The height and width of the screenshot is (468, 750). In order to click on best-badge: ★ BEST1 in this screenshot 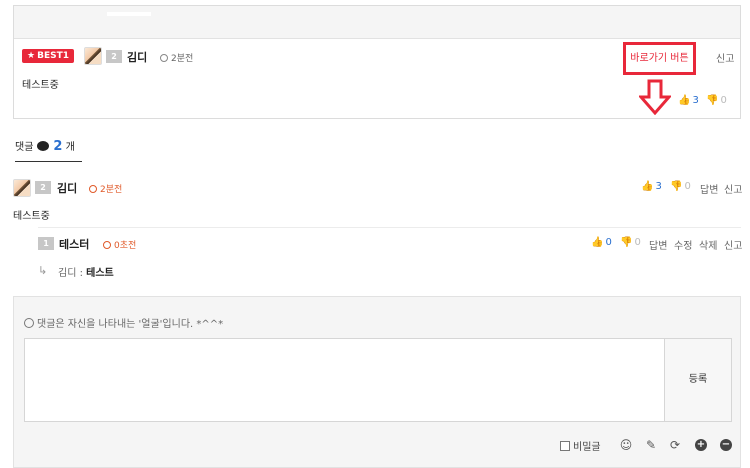, I will do `click(48, 56)`.